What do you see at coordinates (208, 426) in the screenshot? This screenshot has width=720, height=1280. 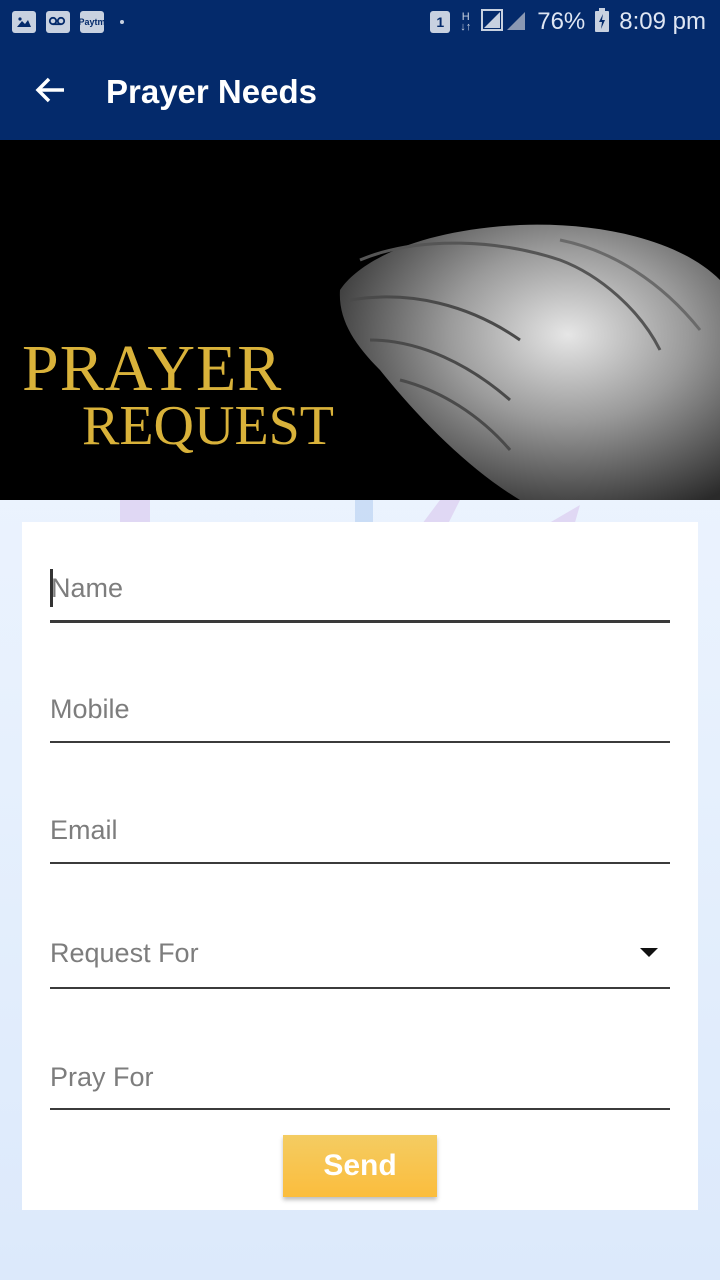 I see `banner-line-request: REQUEST` at bounding box center [208, 426].